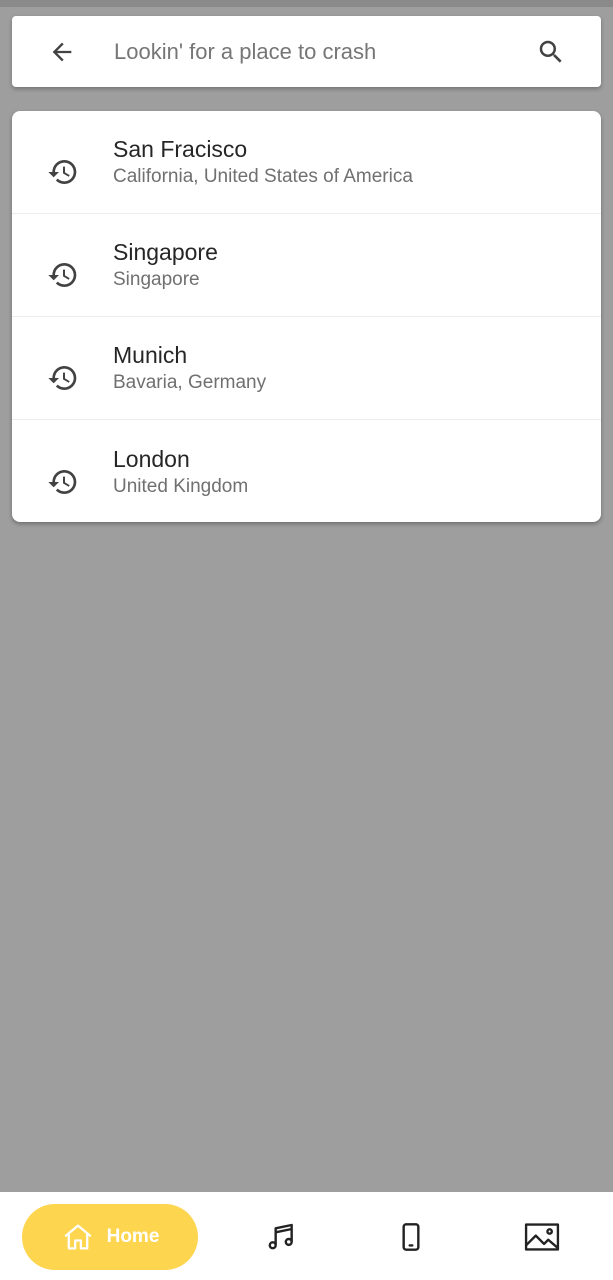  I want to click on nav-phone-button, so click(411, 1237).